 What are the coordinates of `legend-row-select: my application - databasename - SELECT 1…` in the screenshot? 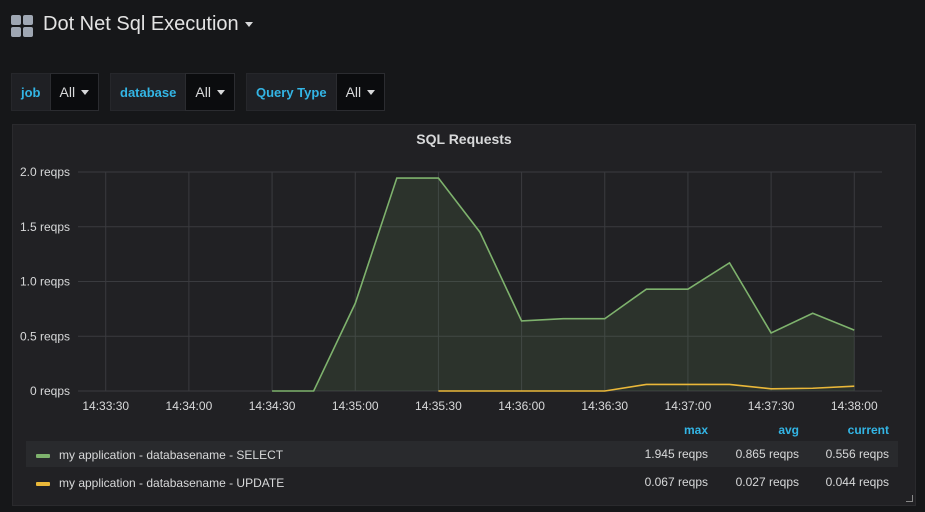 It's located at (462, 454).